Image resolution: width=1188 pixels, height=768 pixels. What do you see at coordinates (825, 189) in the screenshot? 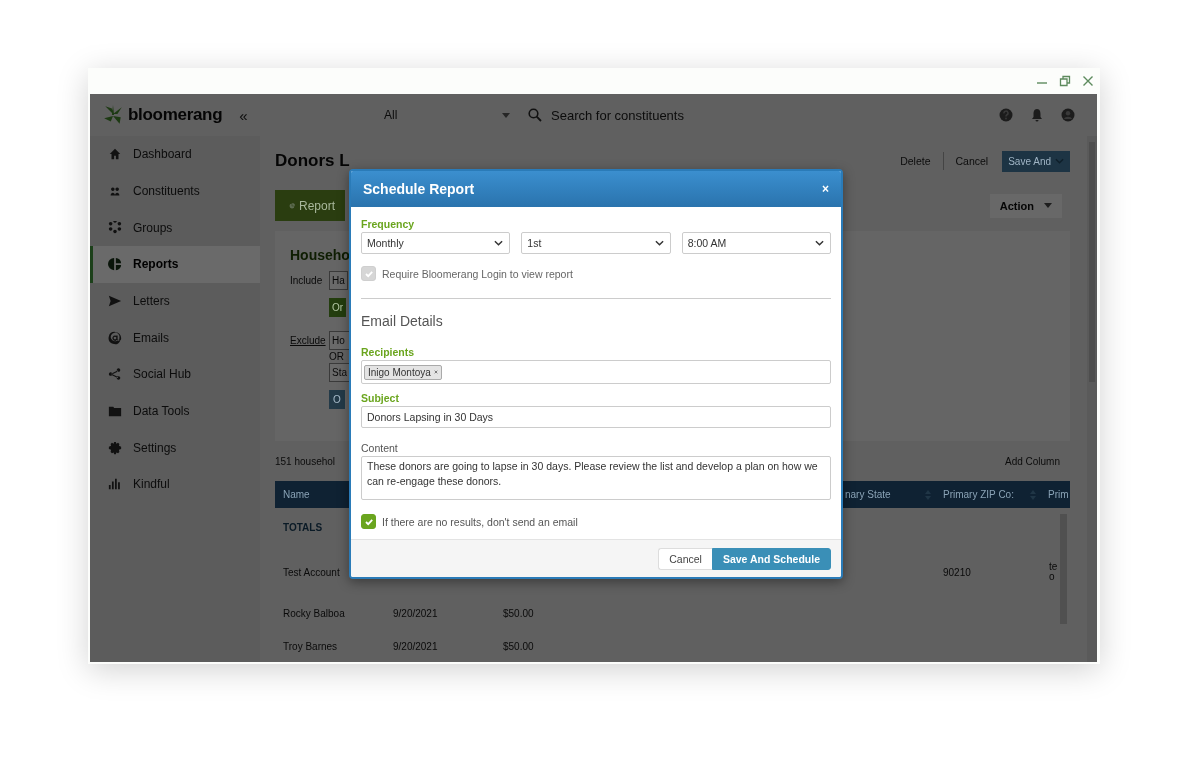
I see `close-button: ×` at bounding box center [825, 189].